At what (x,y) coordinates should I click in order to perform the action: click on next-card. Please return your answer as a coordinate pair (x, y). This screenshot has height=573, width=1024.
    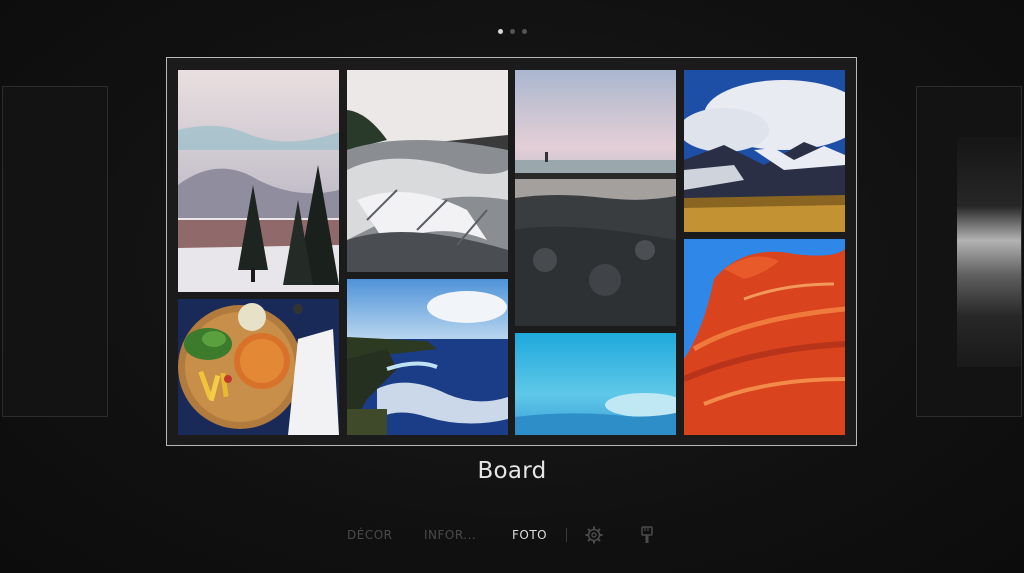
    Looking at the image, I should click on (969, 251).